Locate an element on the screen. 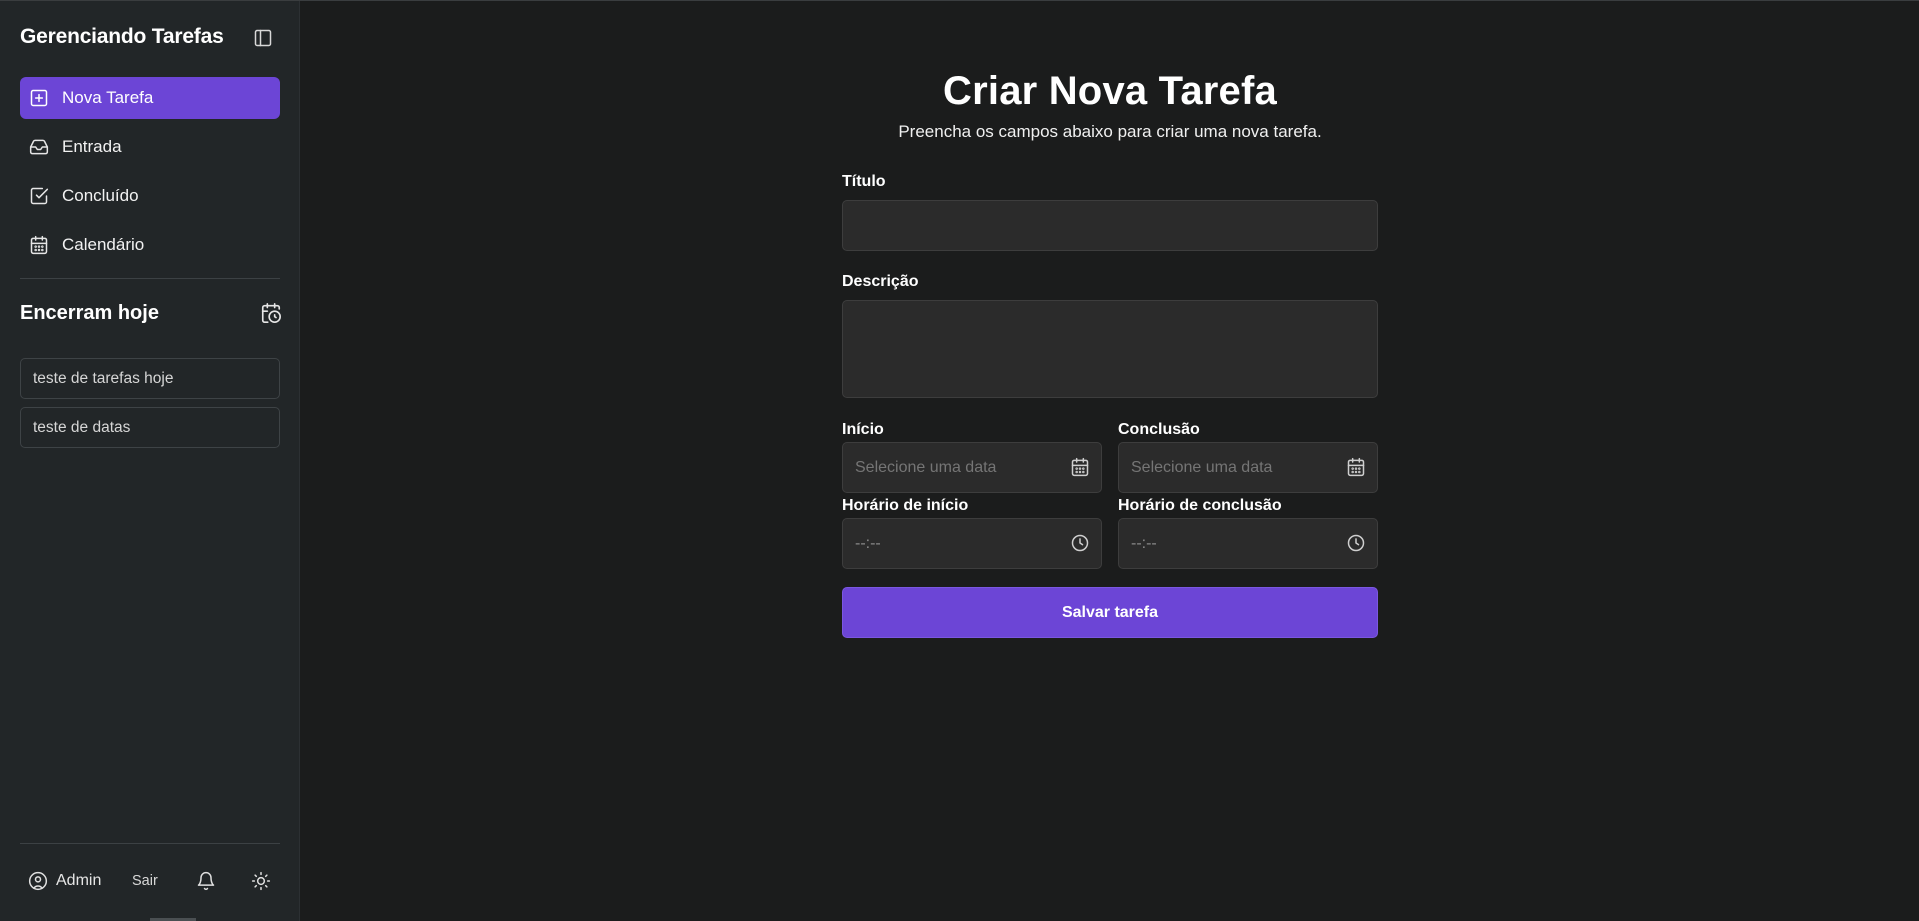 The width and height of the screenshot is (1919, 921). today-task-item: teste de datas is located at coordinates (150, 427).